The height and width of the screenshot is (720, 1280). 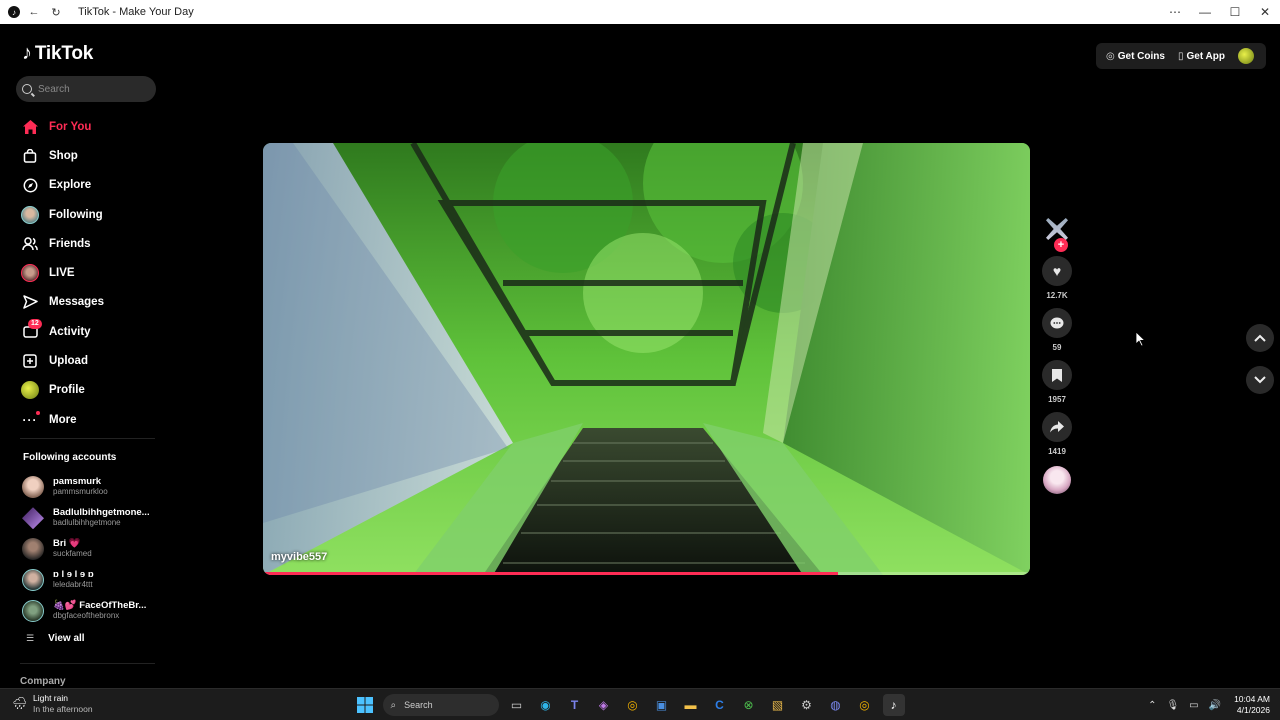 What do you see at coordinates (38, 412) in the screenshot?
I see `more-notification-dot` at bounding box center [38, 412].